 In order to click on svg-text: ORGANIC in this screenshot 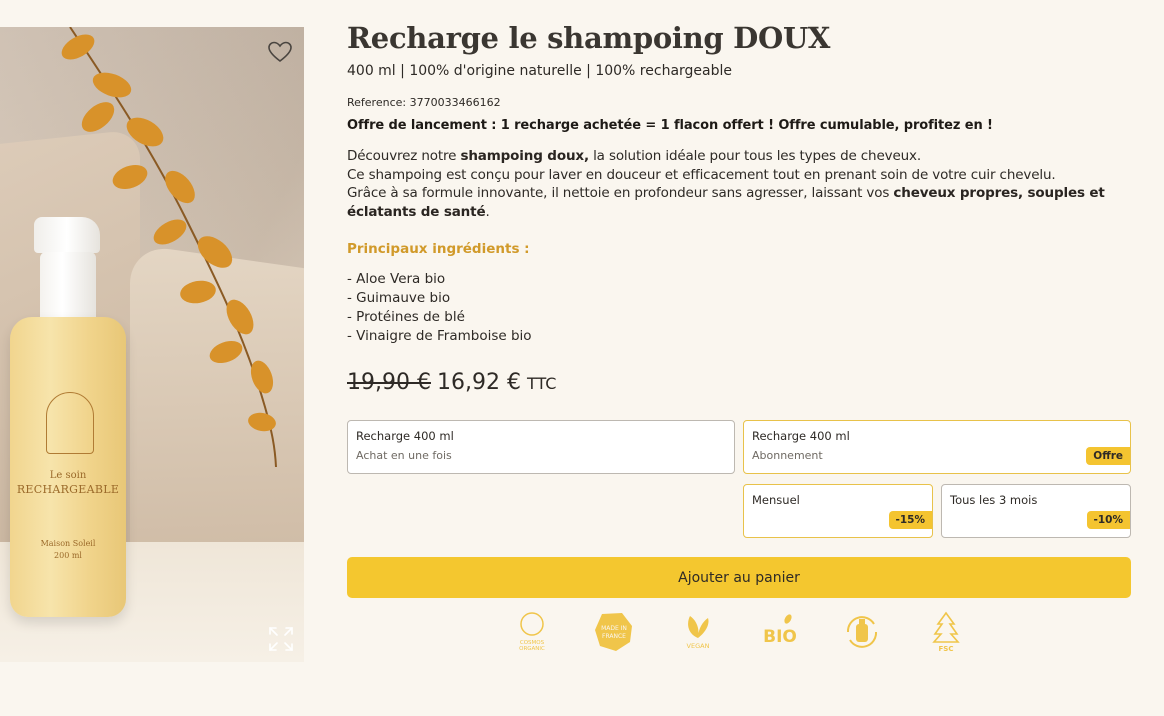, I will do `click(532, 649)`.